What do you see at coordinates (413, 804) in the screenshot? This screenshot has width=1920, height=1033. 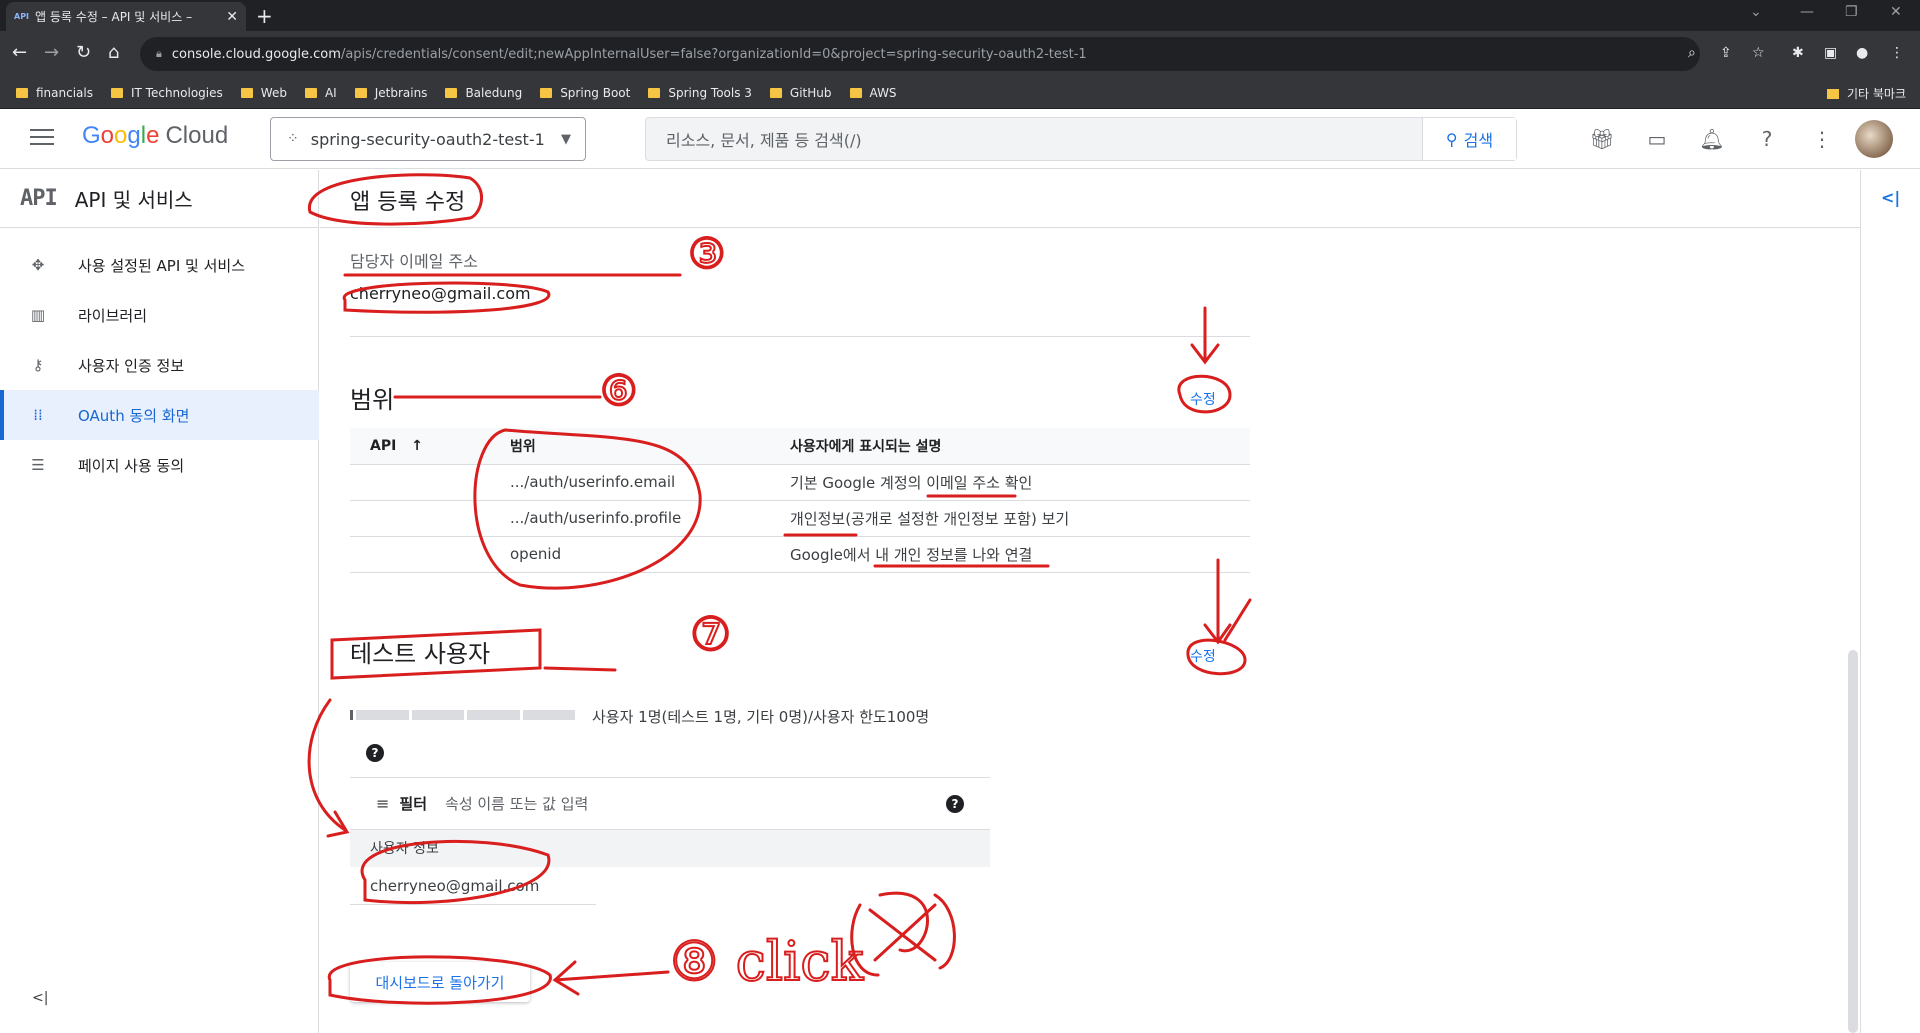 I see `filter-label: 필터` at bounding box center [413, 804].